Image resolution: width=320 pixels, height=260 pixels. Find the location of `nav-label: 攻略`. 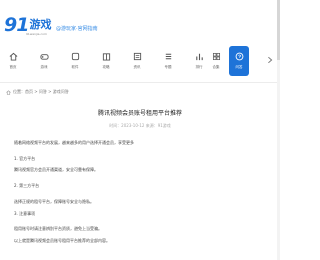

nav-label: 攻略 is located at coordinates (106, 67).